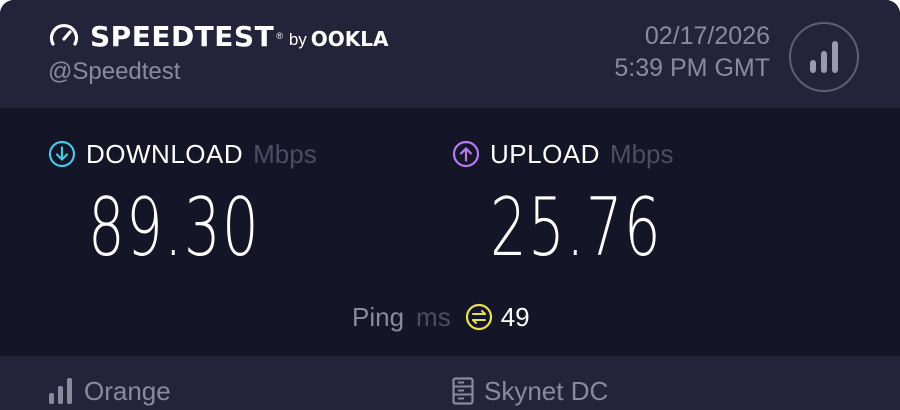  Describe the element at coordinates (174, 227) in the screenshot. I see `download-value: 89.30` at that location.